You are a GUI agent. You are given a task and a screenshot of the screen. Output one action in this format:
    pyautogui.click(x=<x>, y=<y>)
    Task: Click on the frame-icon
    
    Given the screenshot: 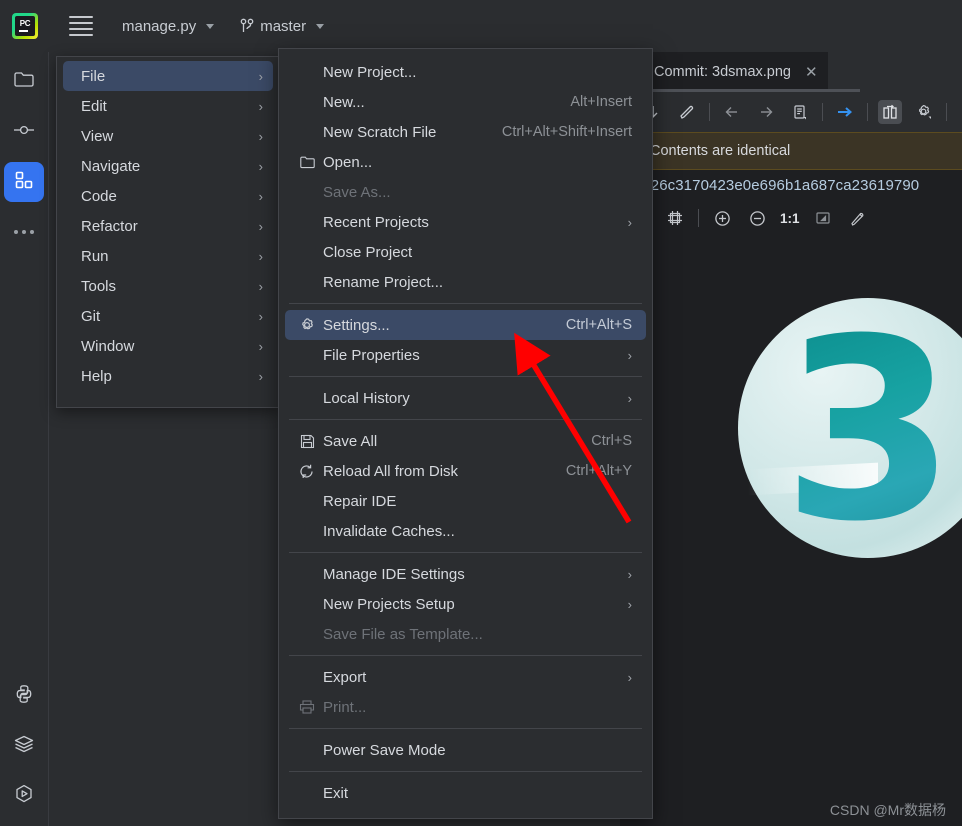 What is the action you would take?
    pyautogui.click(x=675, y=218)
    